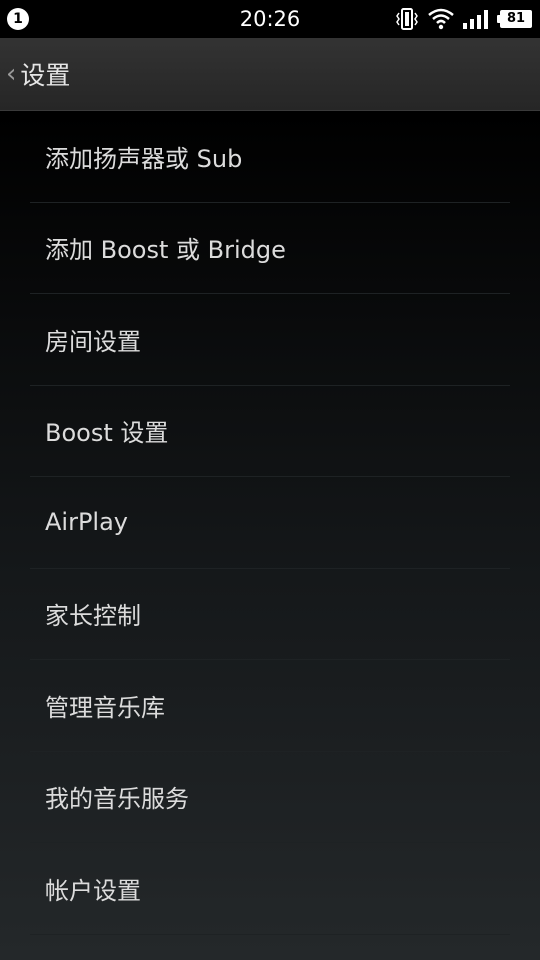 This screenshot has width=540, height=960. I want to click on settings-item-parental-control: 家长控制, so click(270, 614).